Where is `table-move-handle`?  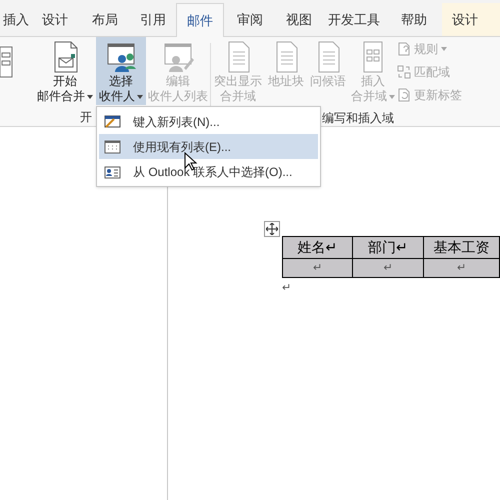 table-move-handle is located at coordinates (272, 229).